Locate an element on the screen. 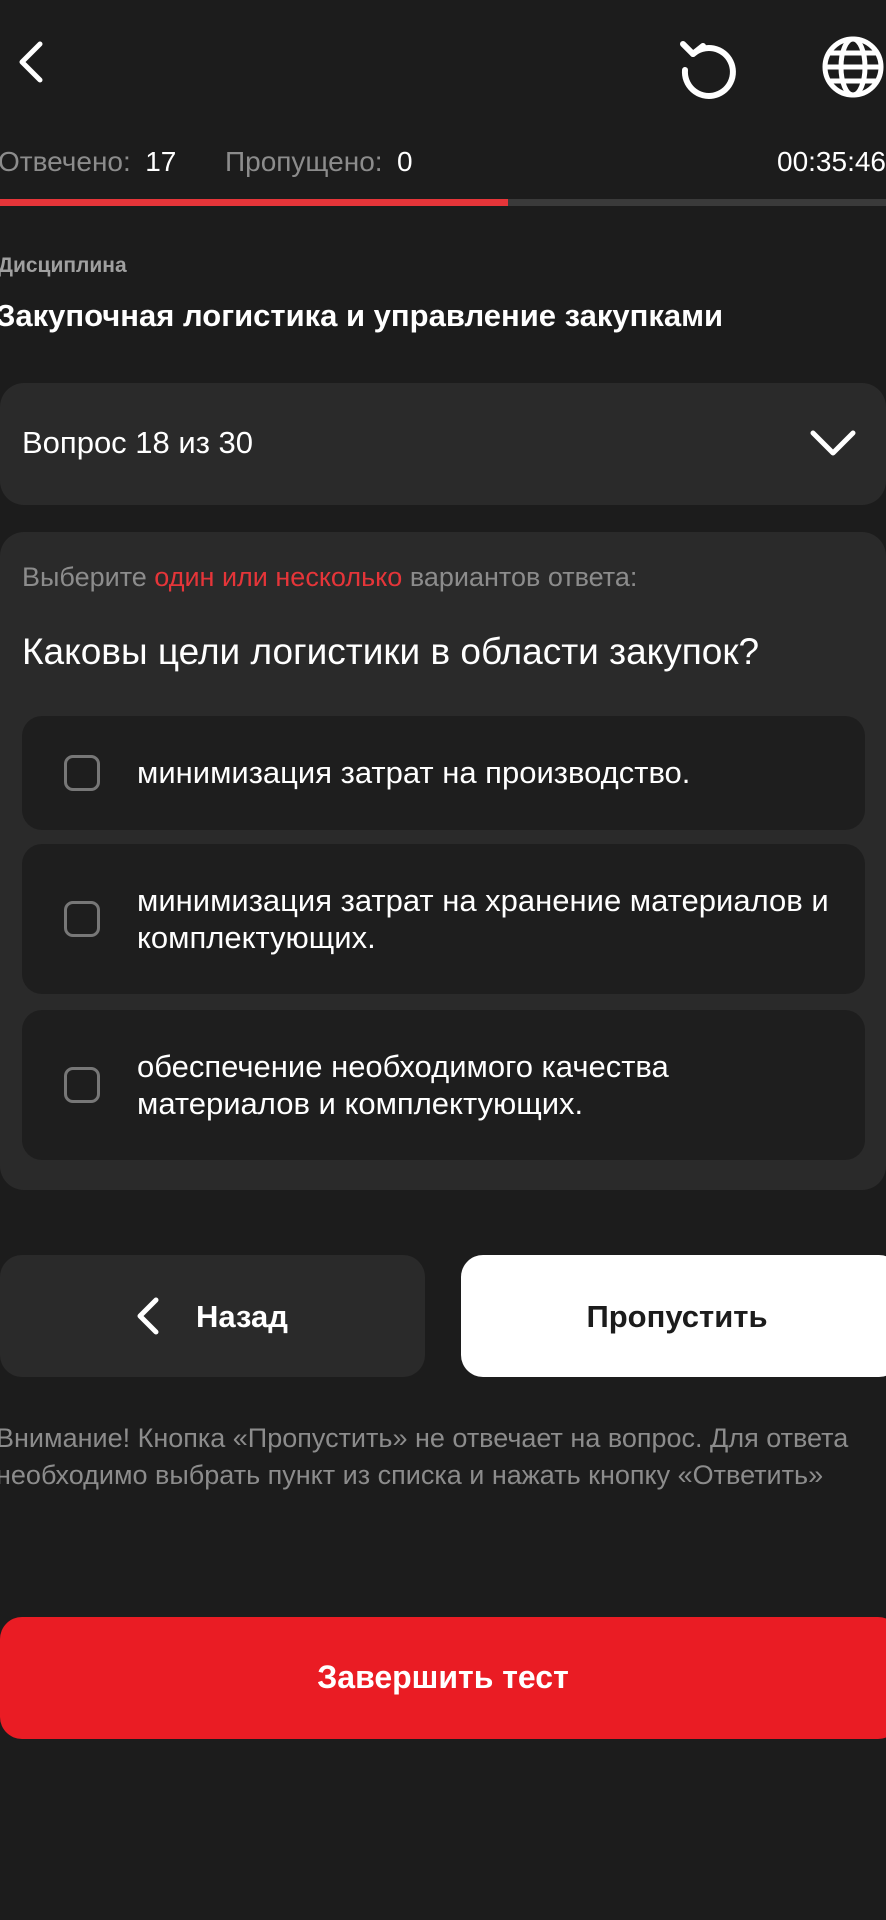 The image size is (886, 1920). discipline-label: Дисциплина is located at coordinates (63, 265).